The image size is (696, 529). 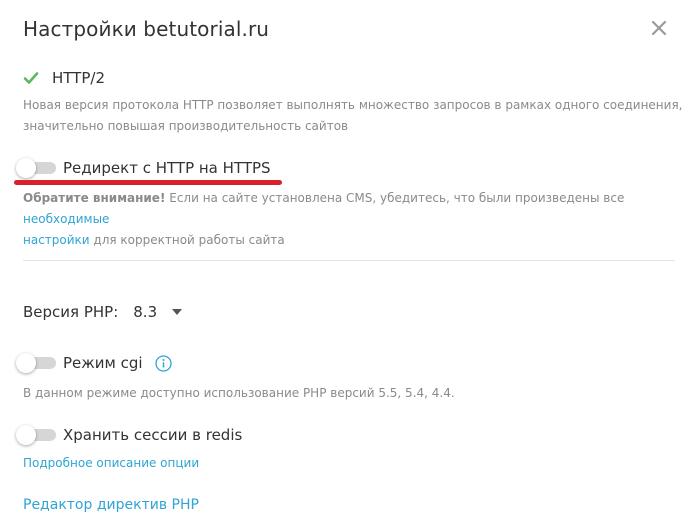 What do you see at coordinates (111, 463) in the screenshot?
I see `option-description-link: Подробное описание опции` at bounding box center [111, 463].